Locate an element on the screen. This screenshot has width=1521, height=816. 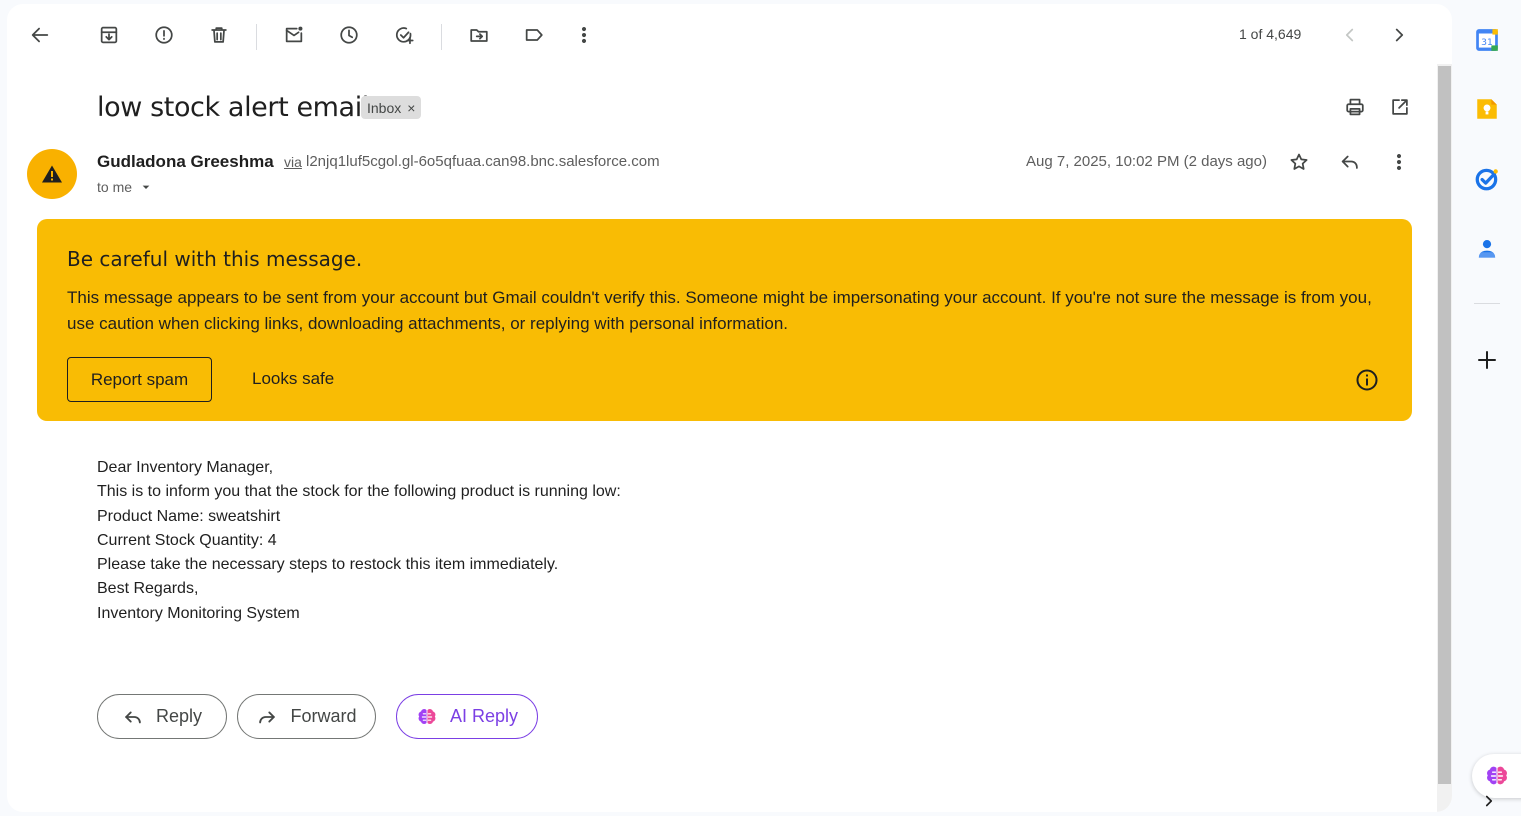
toolbar: 1 of 4,649 is located at coordinates (729, 34).